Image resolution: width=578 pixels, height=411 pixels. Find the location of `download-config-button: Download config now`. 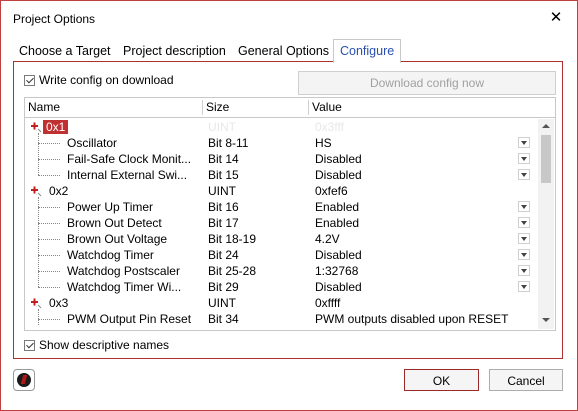

download-config-button: Download config now is located at coordinates (427, 83).